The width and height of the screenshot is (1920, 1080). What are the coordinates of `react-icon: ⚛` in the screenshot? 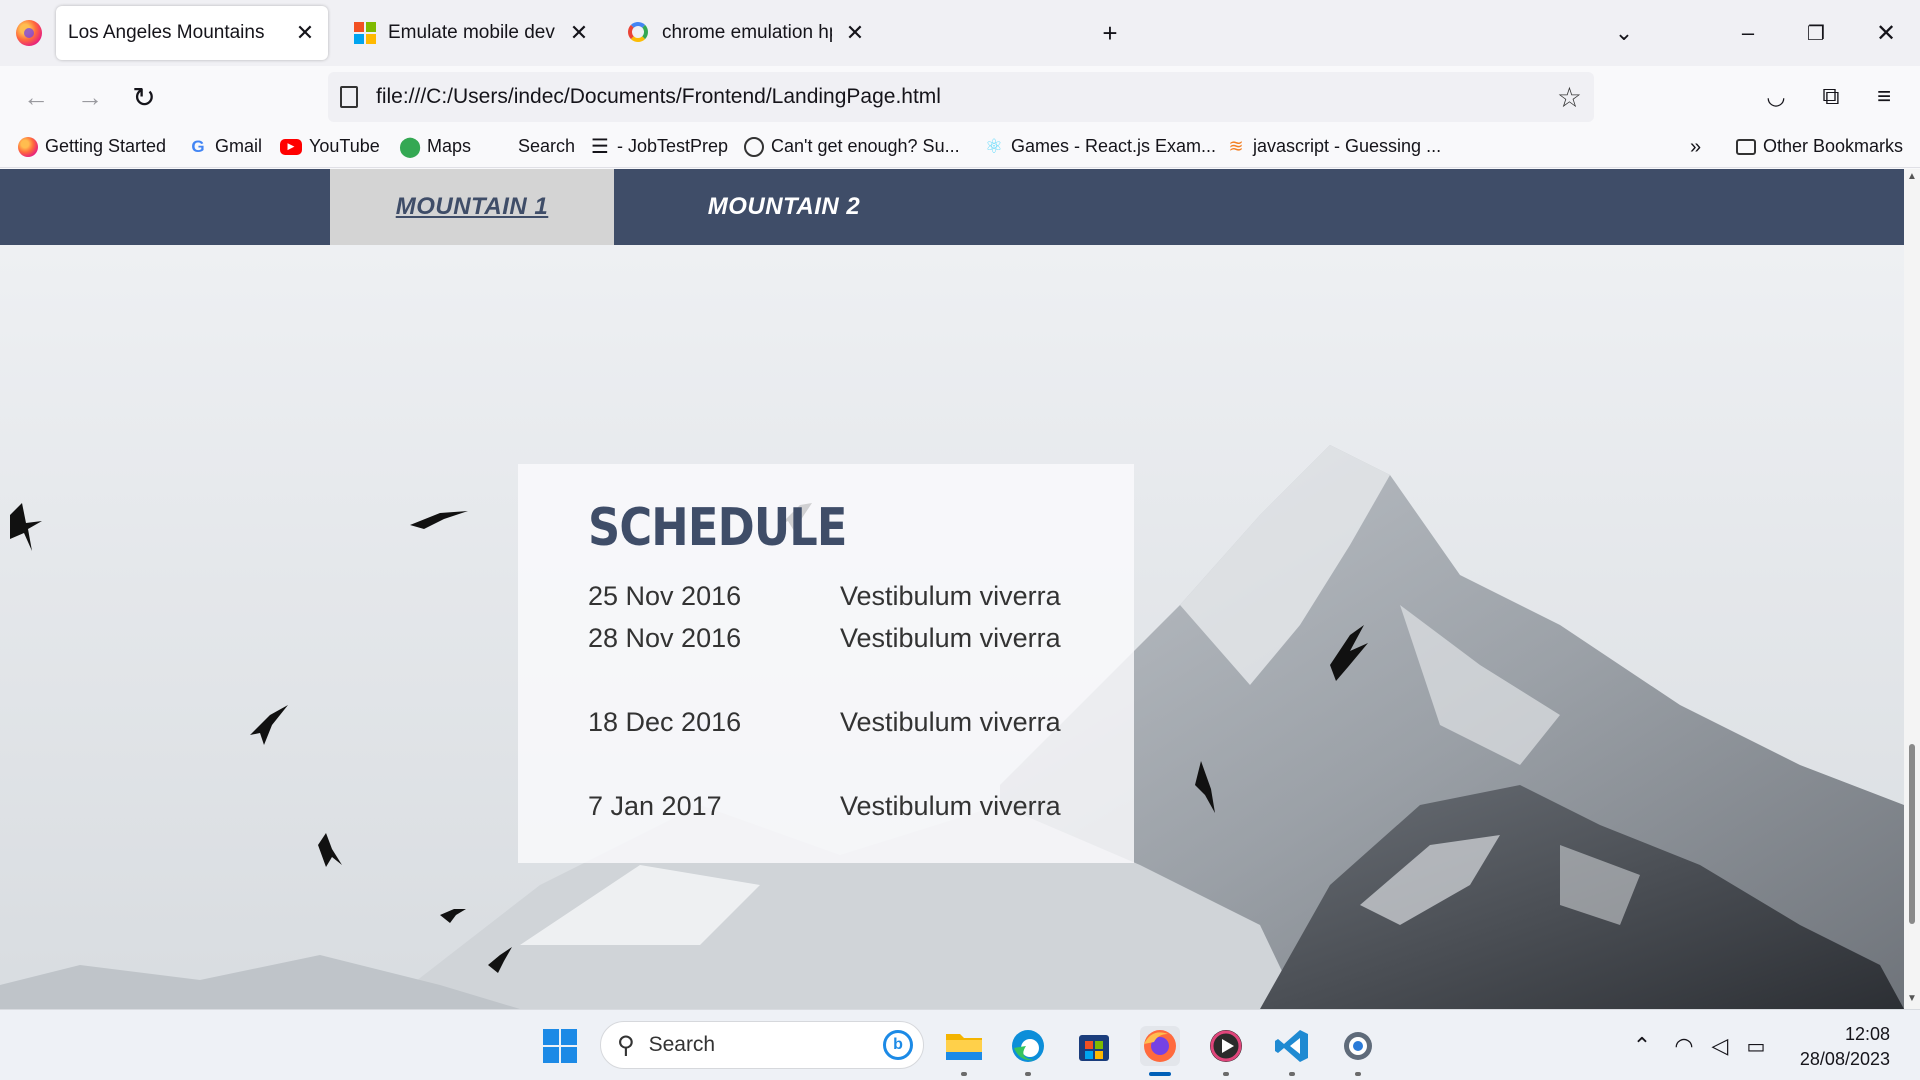 It's located at (994, 147).